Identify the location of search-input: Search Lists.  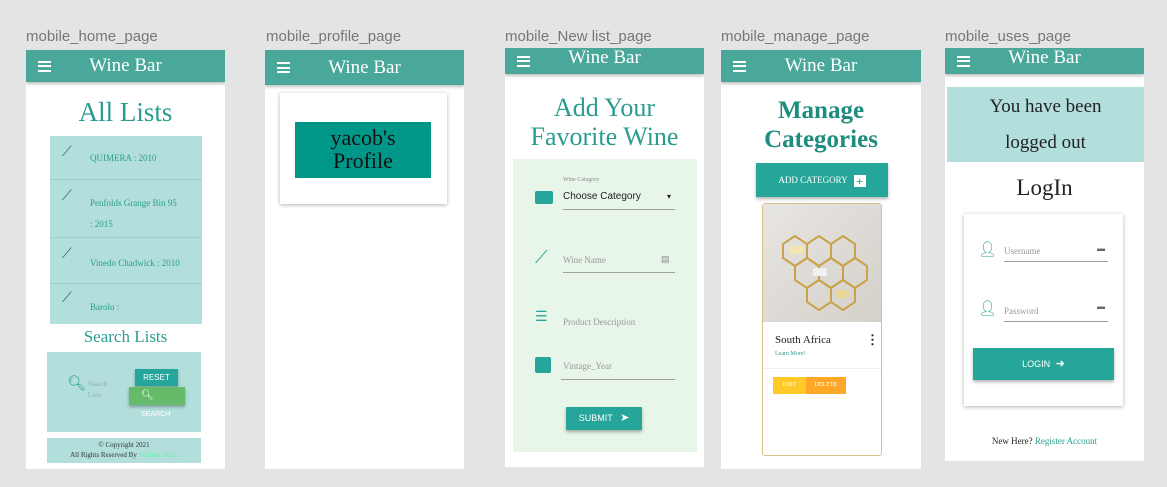
(103, 390).